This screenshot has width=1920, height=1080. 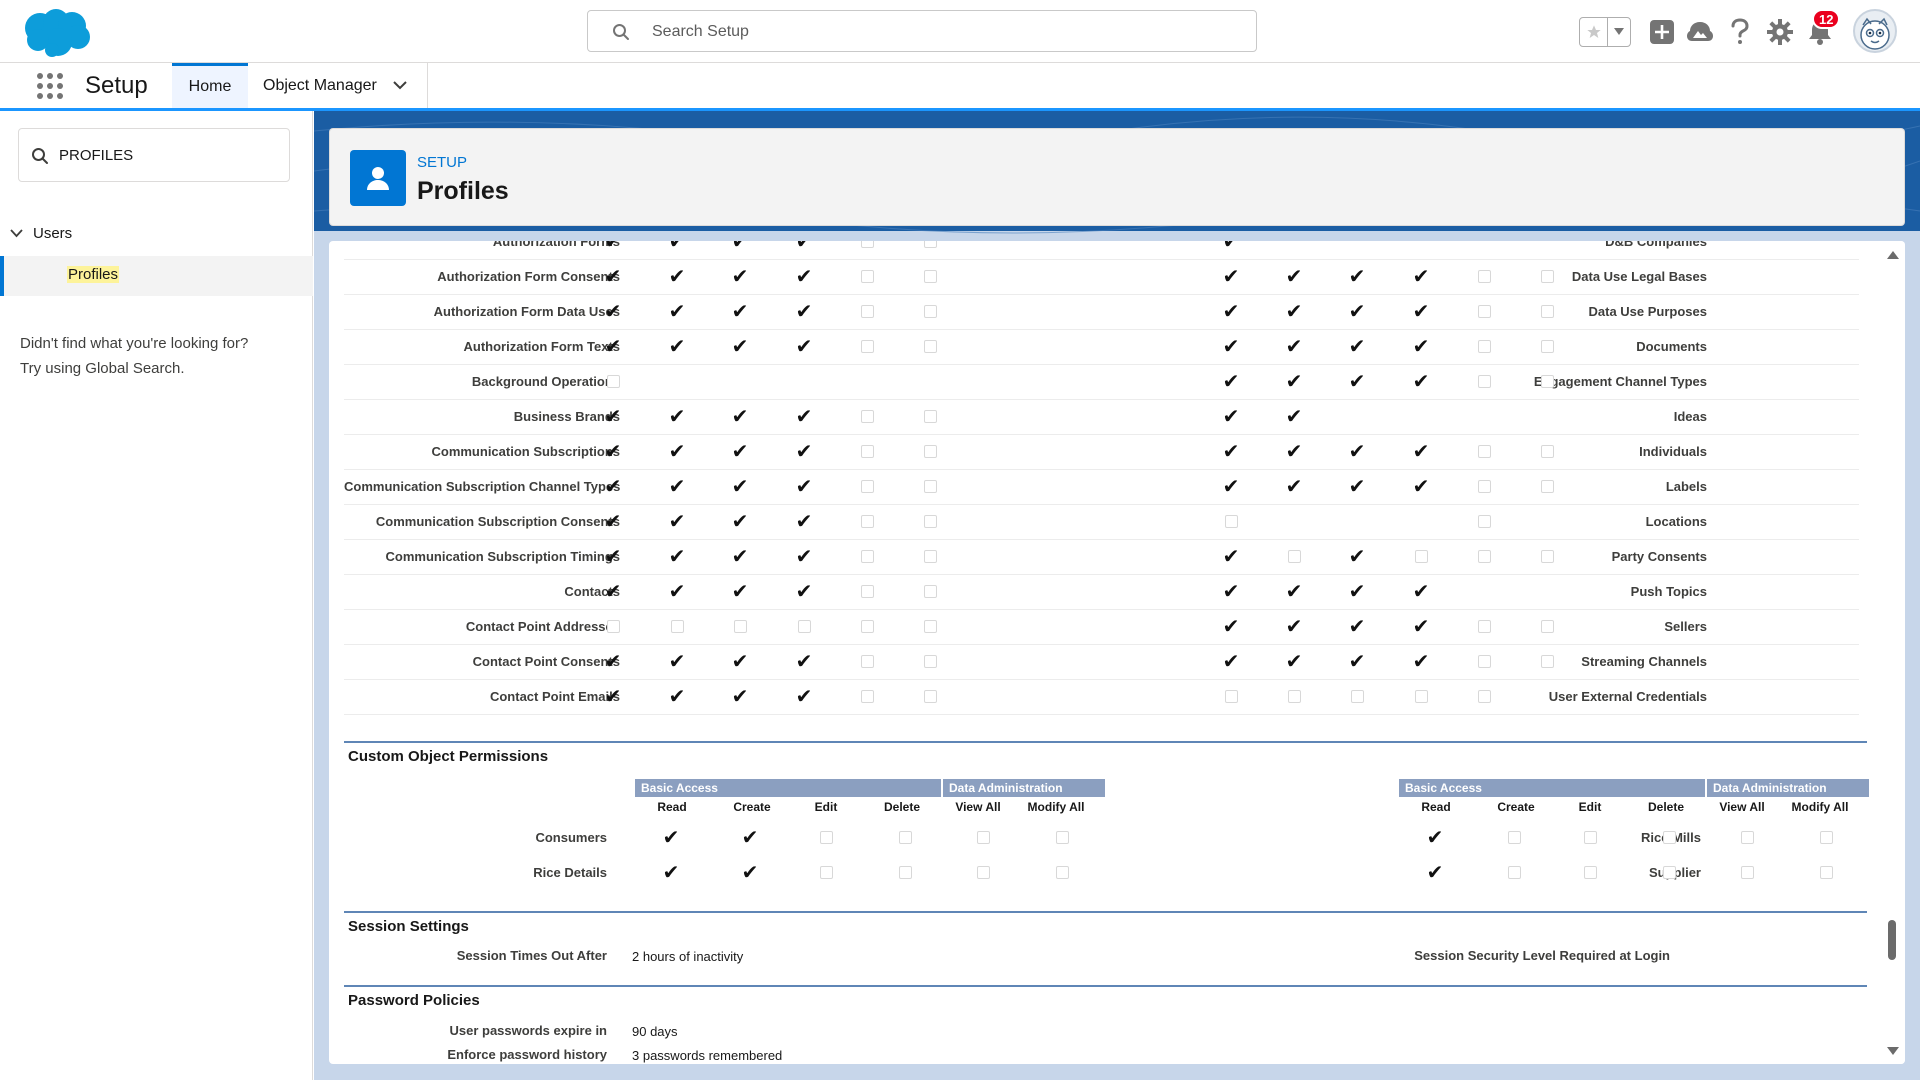 What do you see at coordinates (1875, 31) in the screenshot?
I see `user-avatar` at bounding box center [1875, 31].